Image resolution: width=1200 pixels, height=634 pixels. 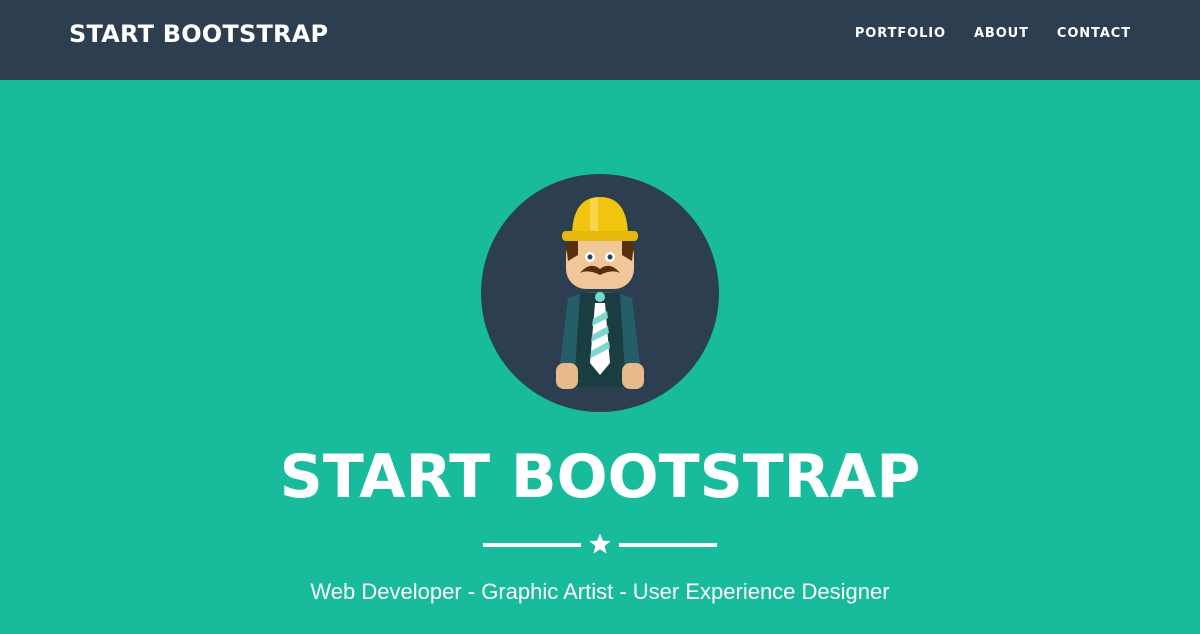 I want to click on divider-line-right, so click(x=668, y=545).